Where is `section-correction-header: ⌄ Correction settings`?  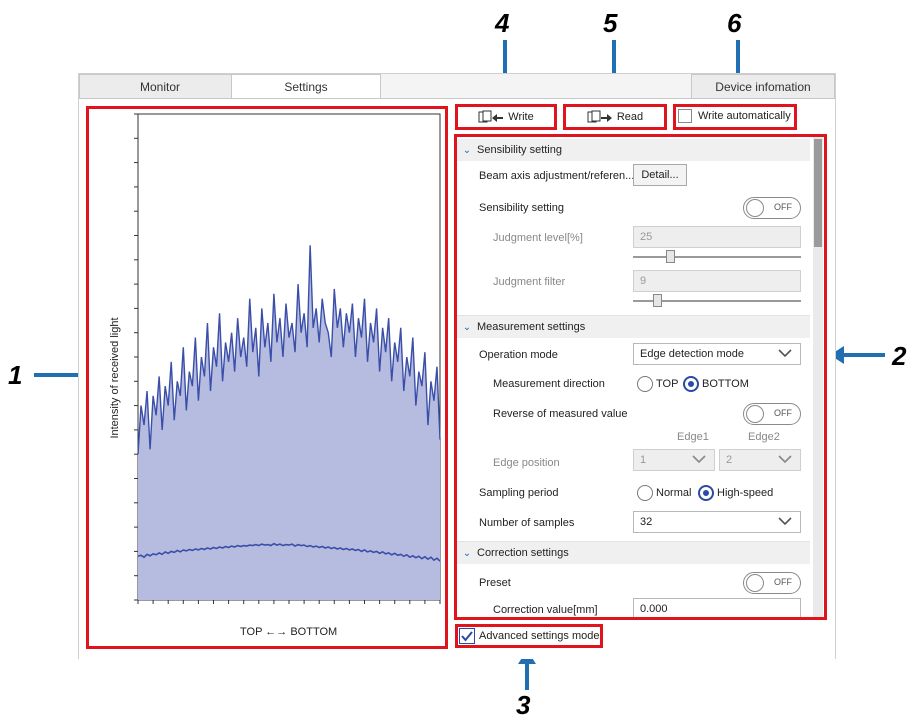
section-correction-header: ⌄ Correction settings is located at coordinates (633, 553).